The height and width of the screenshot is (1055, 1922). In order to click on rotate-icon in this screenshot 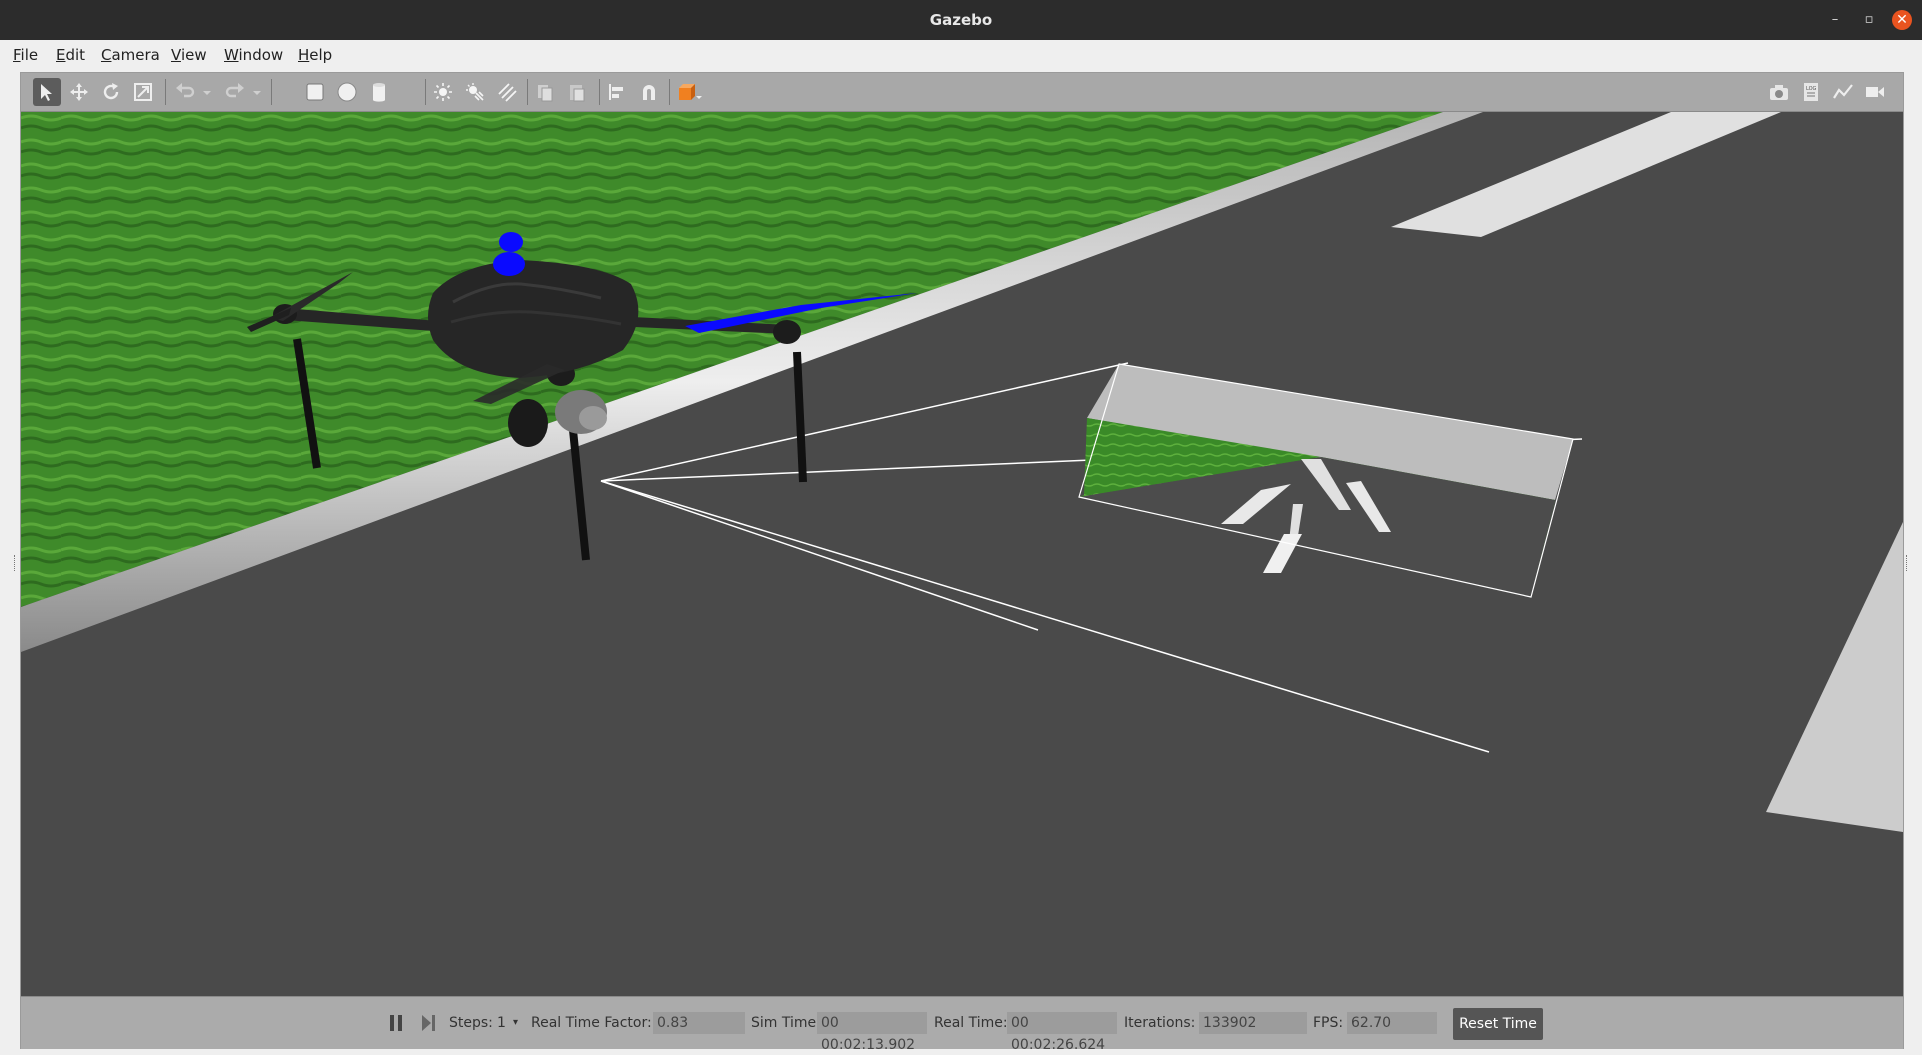, I will do `click(111, 92)`.